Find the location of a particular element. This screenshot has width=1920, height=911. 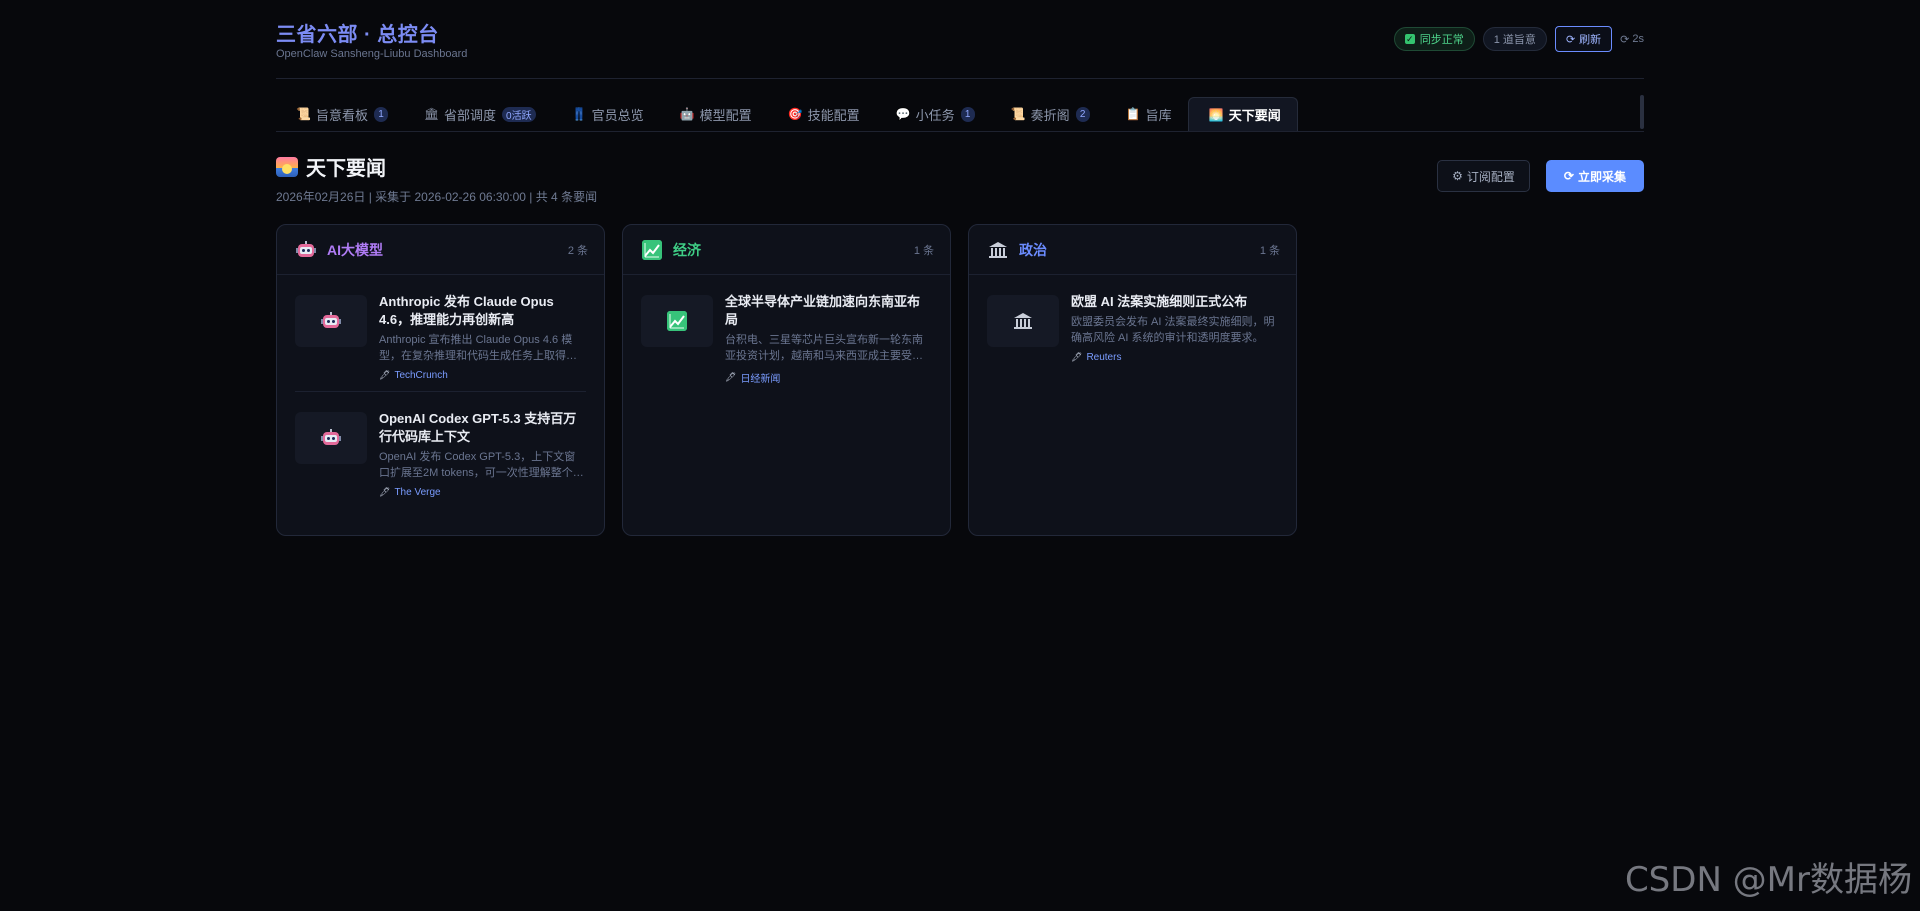

news-source-label: The Verge is located at coordinates (417, 492).